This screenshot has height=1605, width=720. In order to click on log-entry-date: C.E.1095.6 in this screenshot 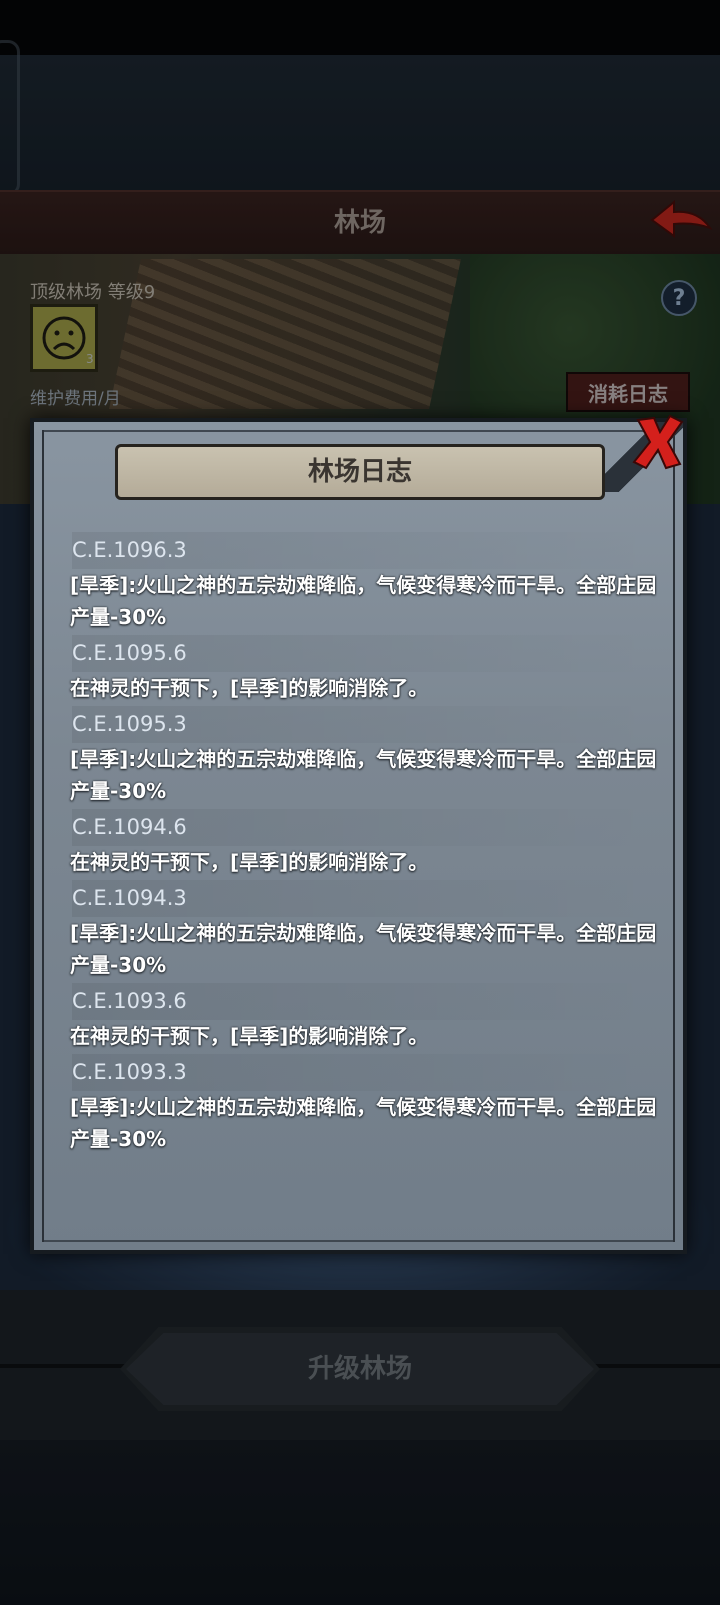, I will do `click(367, 653)`.